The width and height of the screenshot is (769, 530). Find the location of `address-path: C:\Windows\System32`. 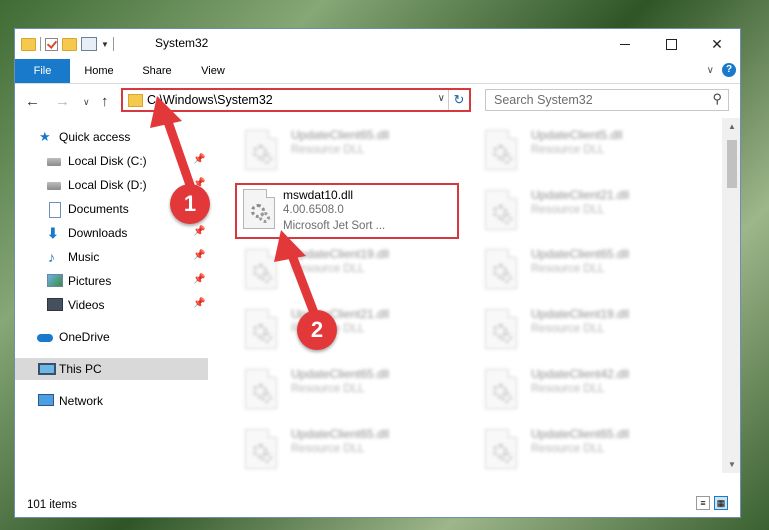

address-path: C:\Windows\System32 is located at coordinates (210, 100).